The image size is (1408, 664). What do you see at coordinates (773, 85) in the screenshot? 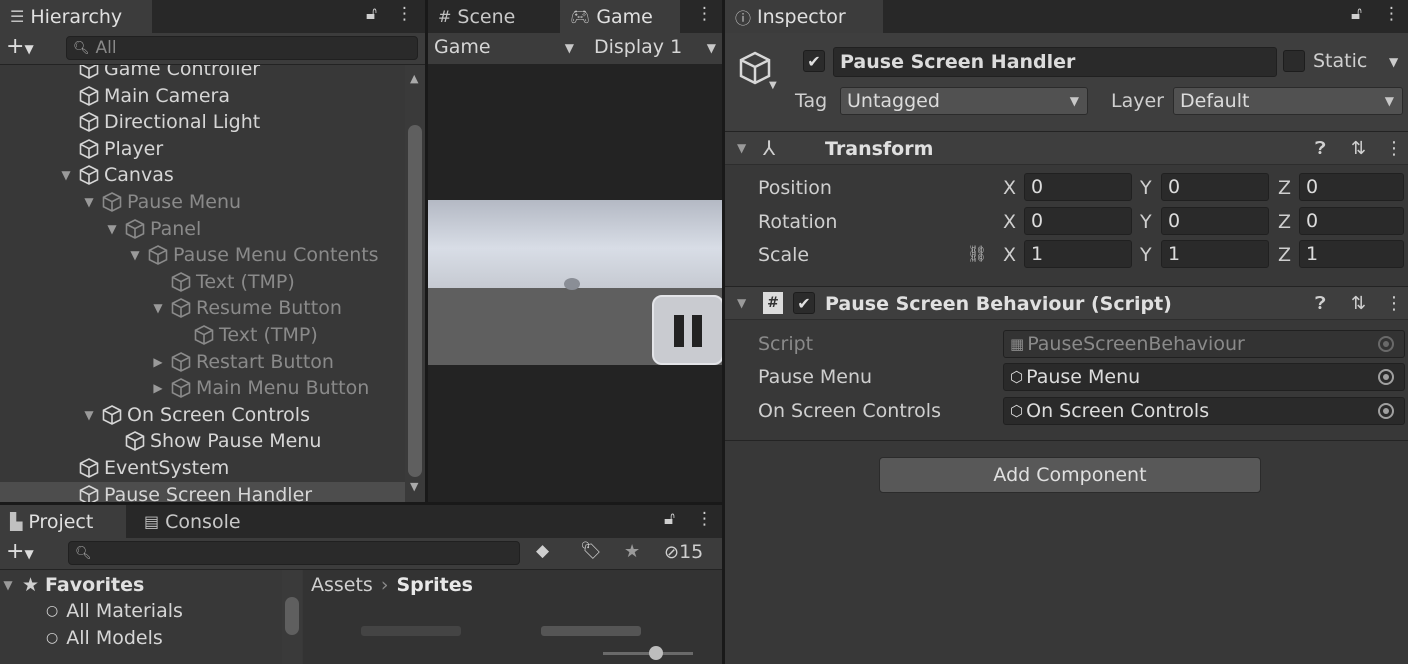
I see `icon-dropdown-arrow-icon: ▼` at bounding box center [773, 85].